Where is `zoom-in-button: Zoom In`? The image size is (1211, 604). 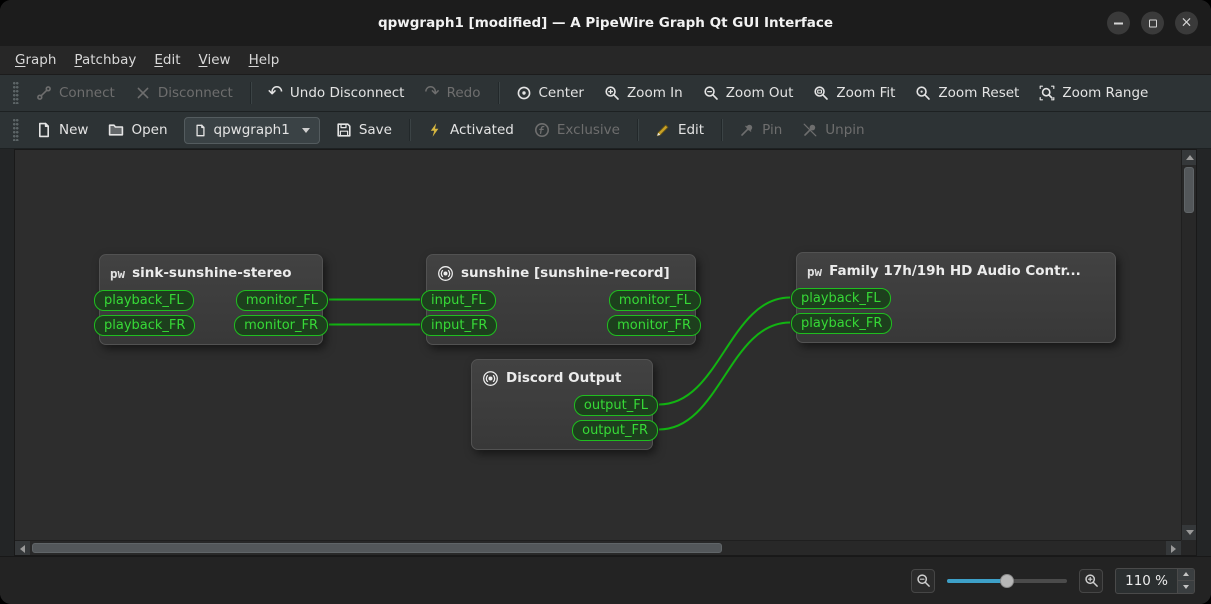
zoom-in-button: Zoom In is located at coordinates (643, 93).